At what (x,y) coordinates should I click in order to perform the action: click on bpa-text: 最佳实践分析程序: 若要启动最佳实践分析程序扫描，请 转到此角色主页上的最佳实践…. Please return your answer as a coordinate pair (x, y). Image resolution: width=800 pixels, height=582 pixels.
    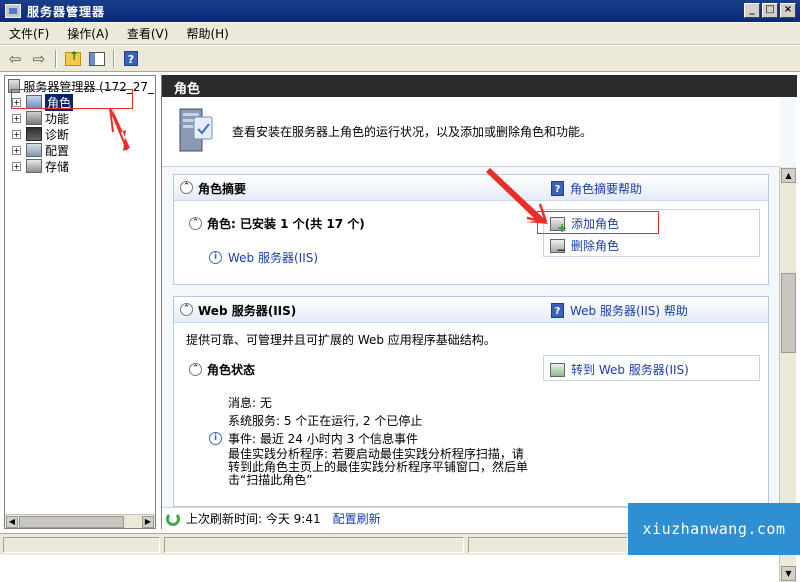
    Looking at the image, I should click on (378, 467).